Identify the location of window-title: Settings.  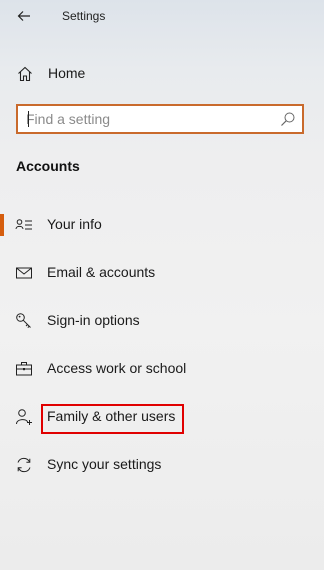
(84, 16).